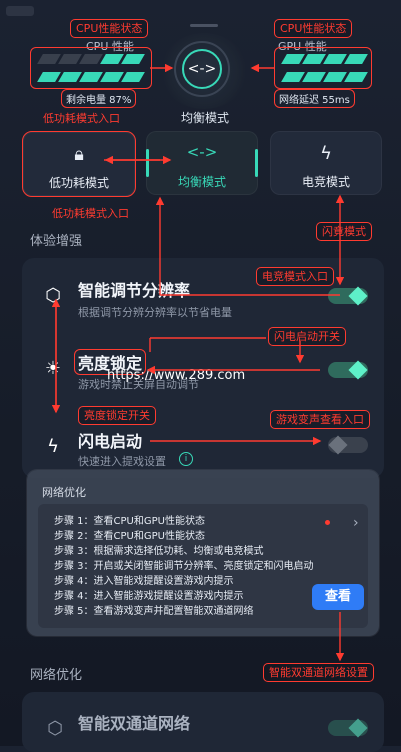  I want to click on lock-icon: 🔒︎, so click(79, 154).